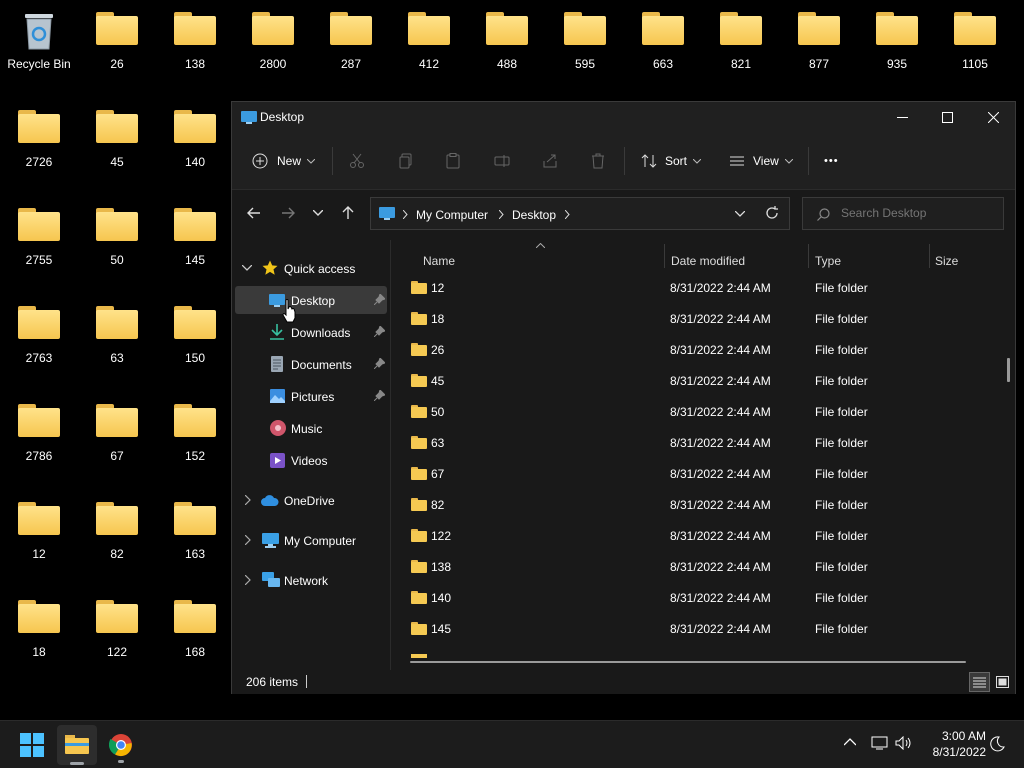 The image size is (1024, 768). Describe the element at coordinates (452, 215) in the screenshot. I see `breadcrumb-my-computer: My Computer` at that location.